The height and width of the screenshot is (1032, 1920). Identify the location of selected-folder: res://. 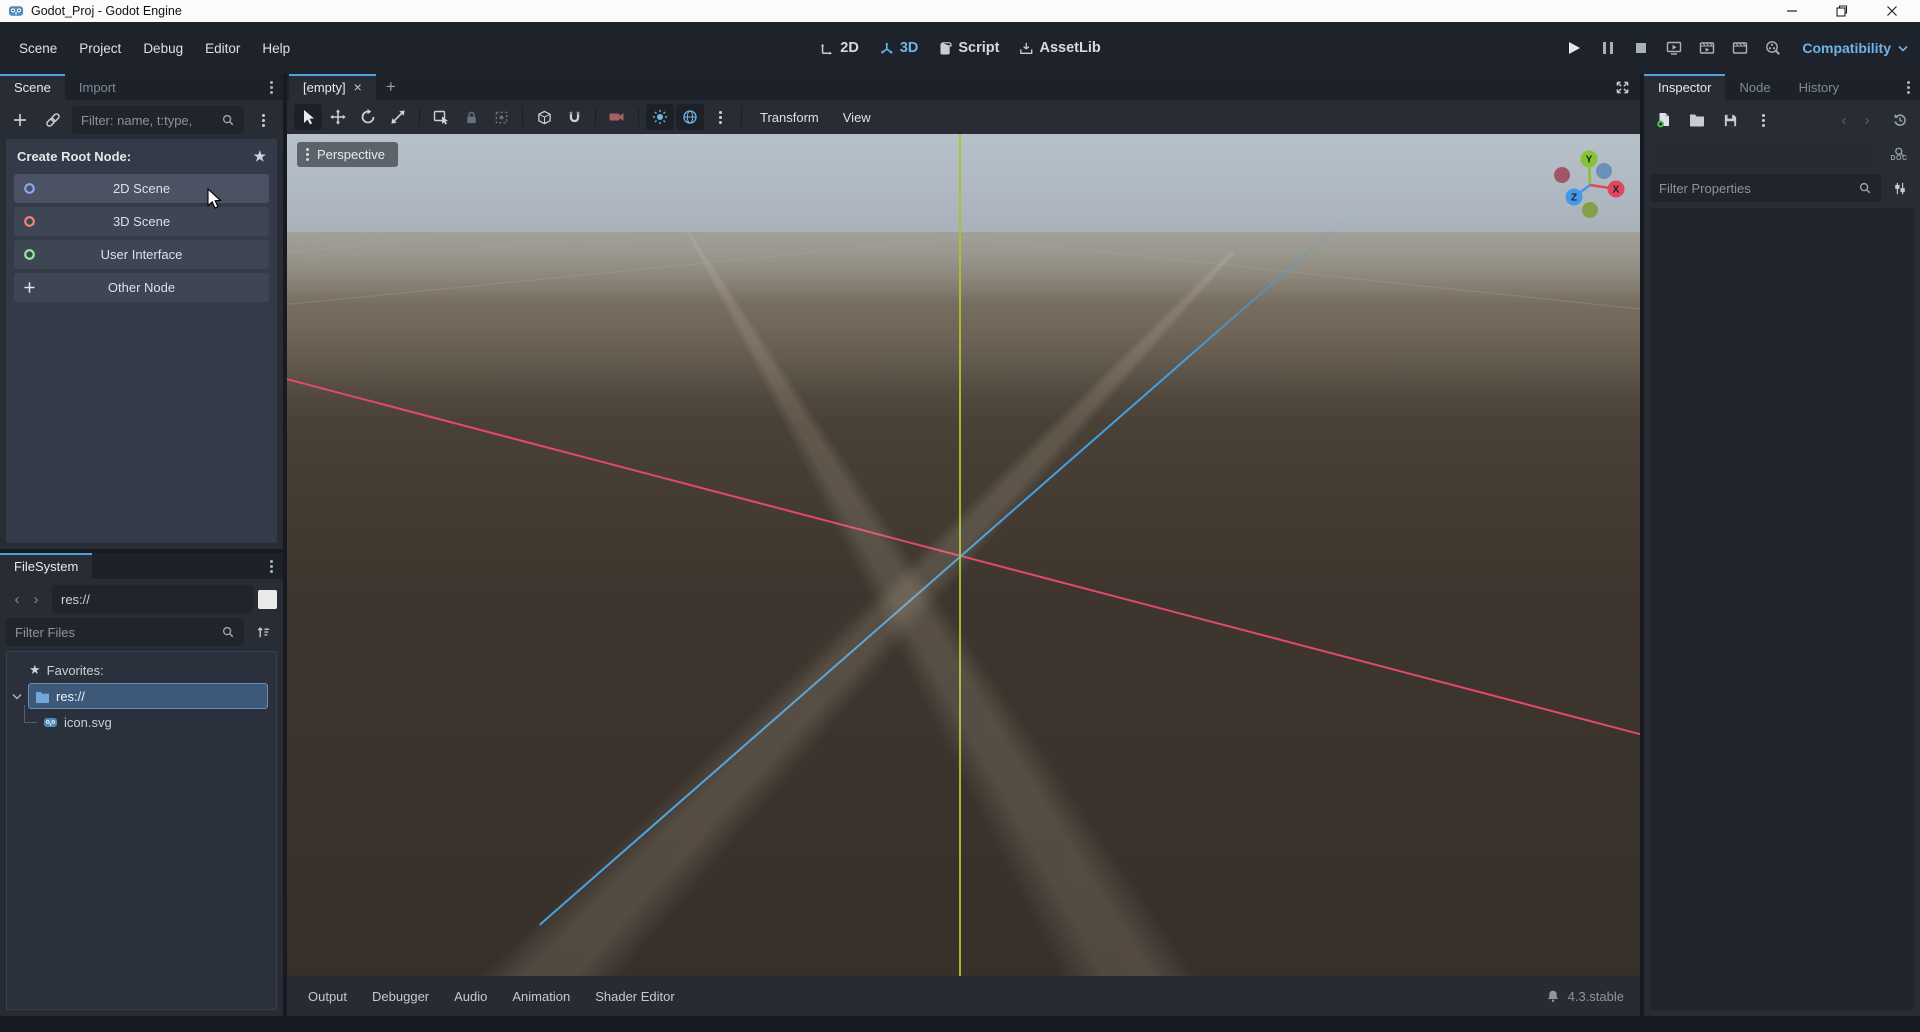
(148, 696).